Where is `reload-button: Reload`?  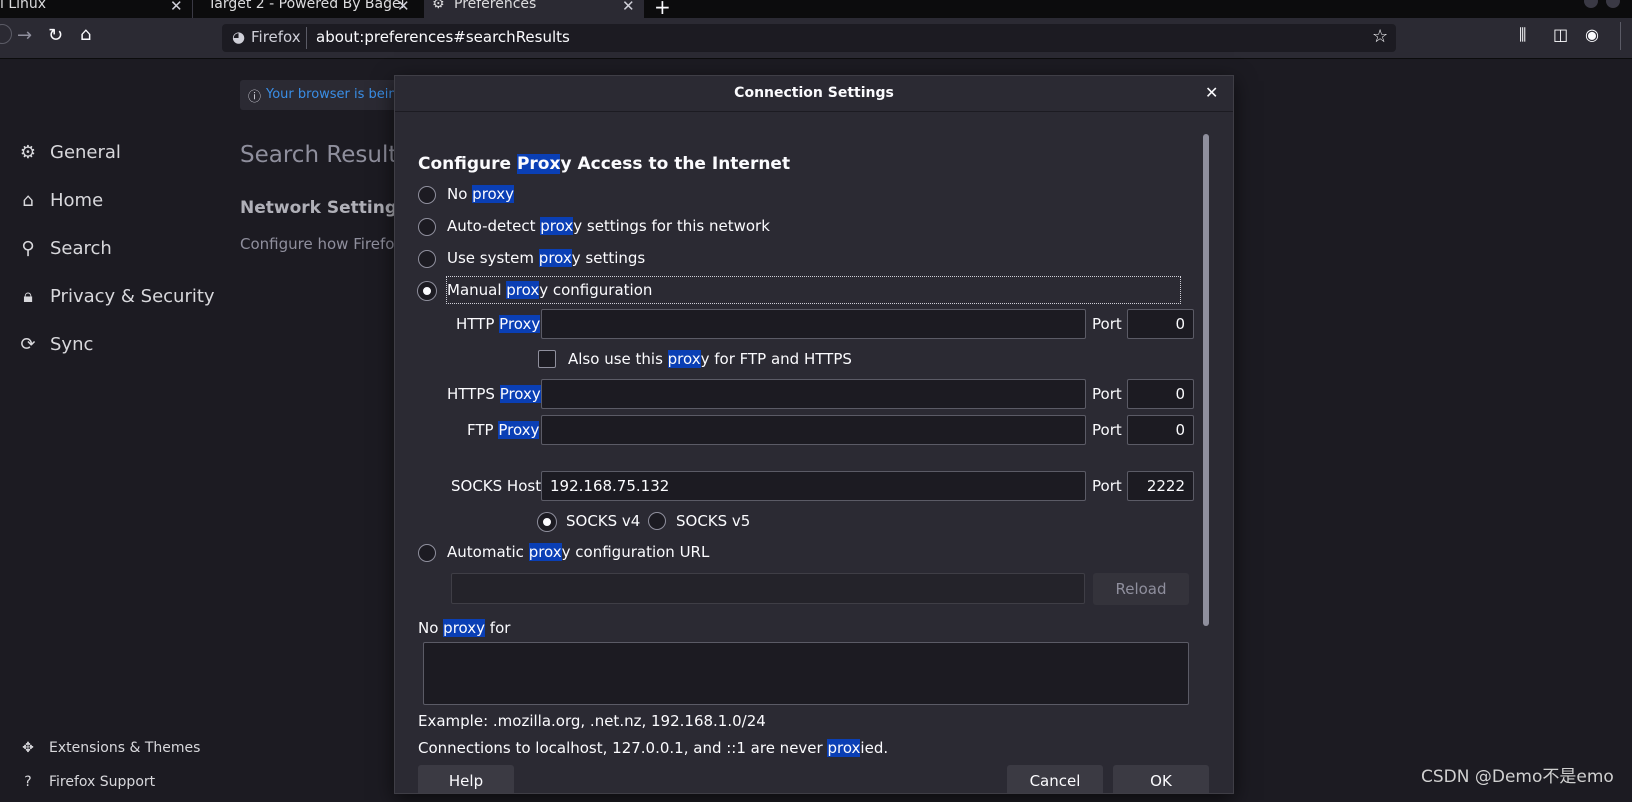 reload-button: Reload is located at coordinates (1141, 589).